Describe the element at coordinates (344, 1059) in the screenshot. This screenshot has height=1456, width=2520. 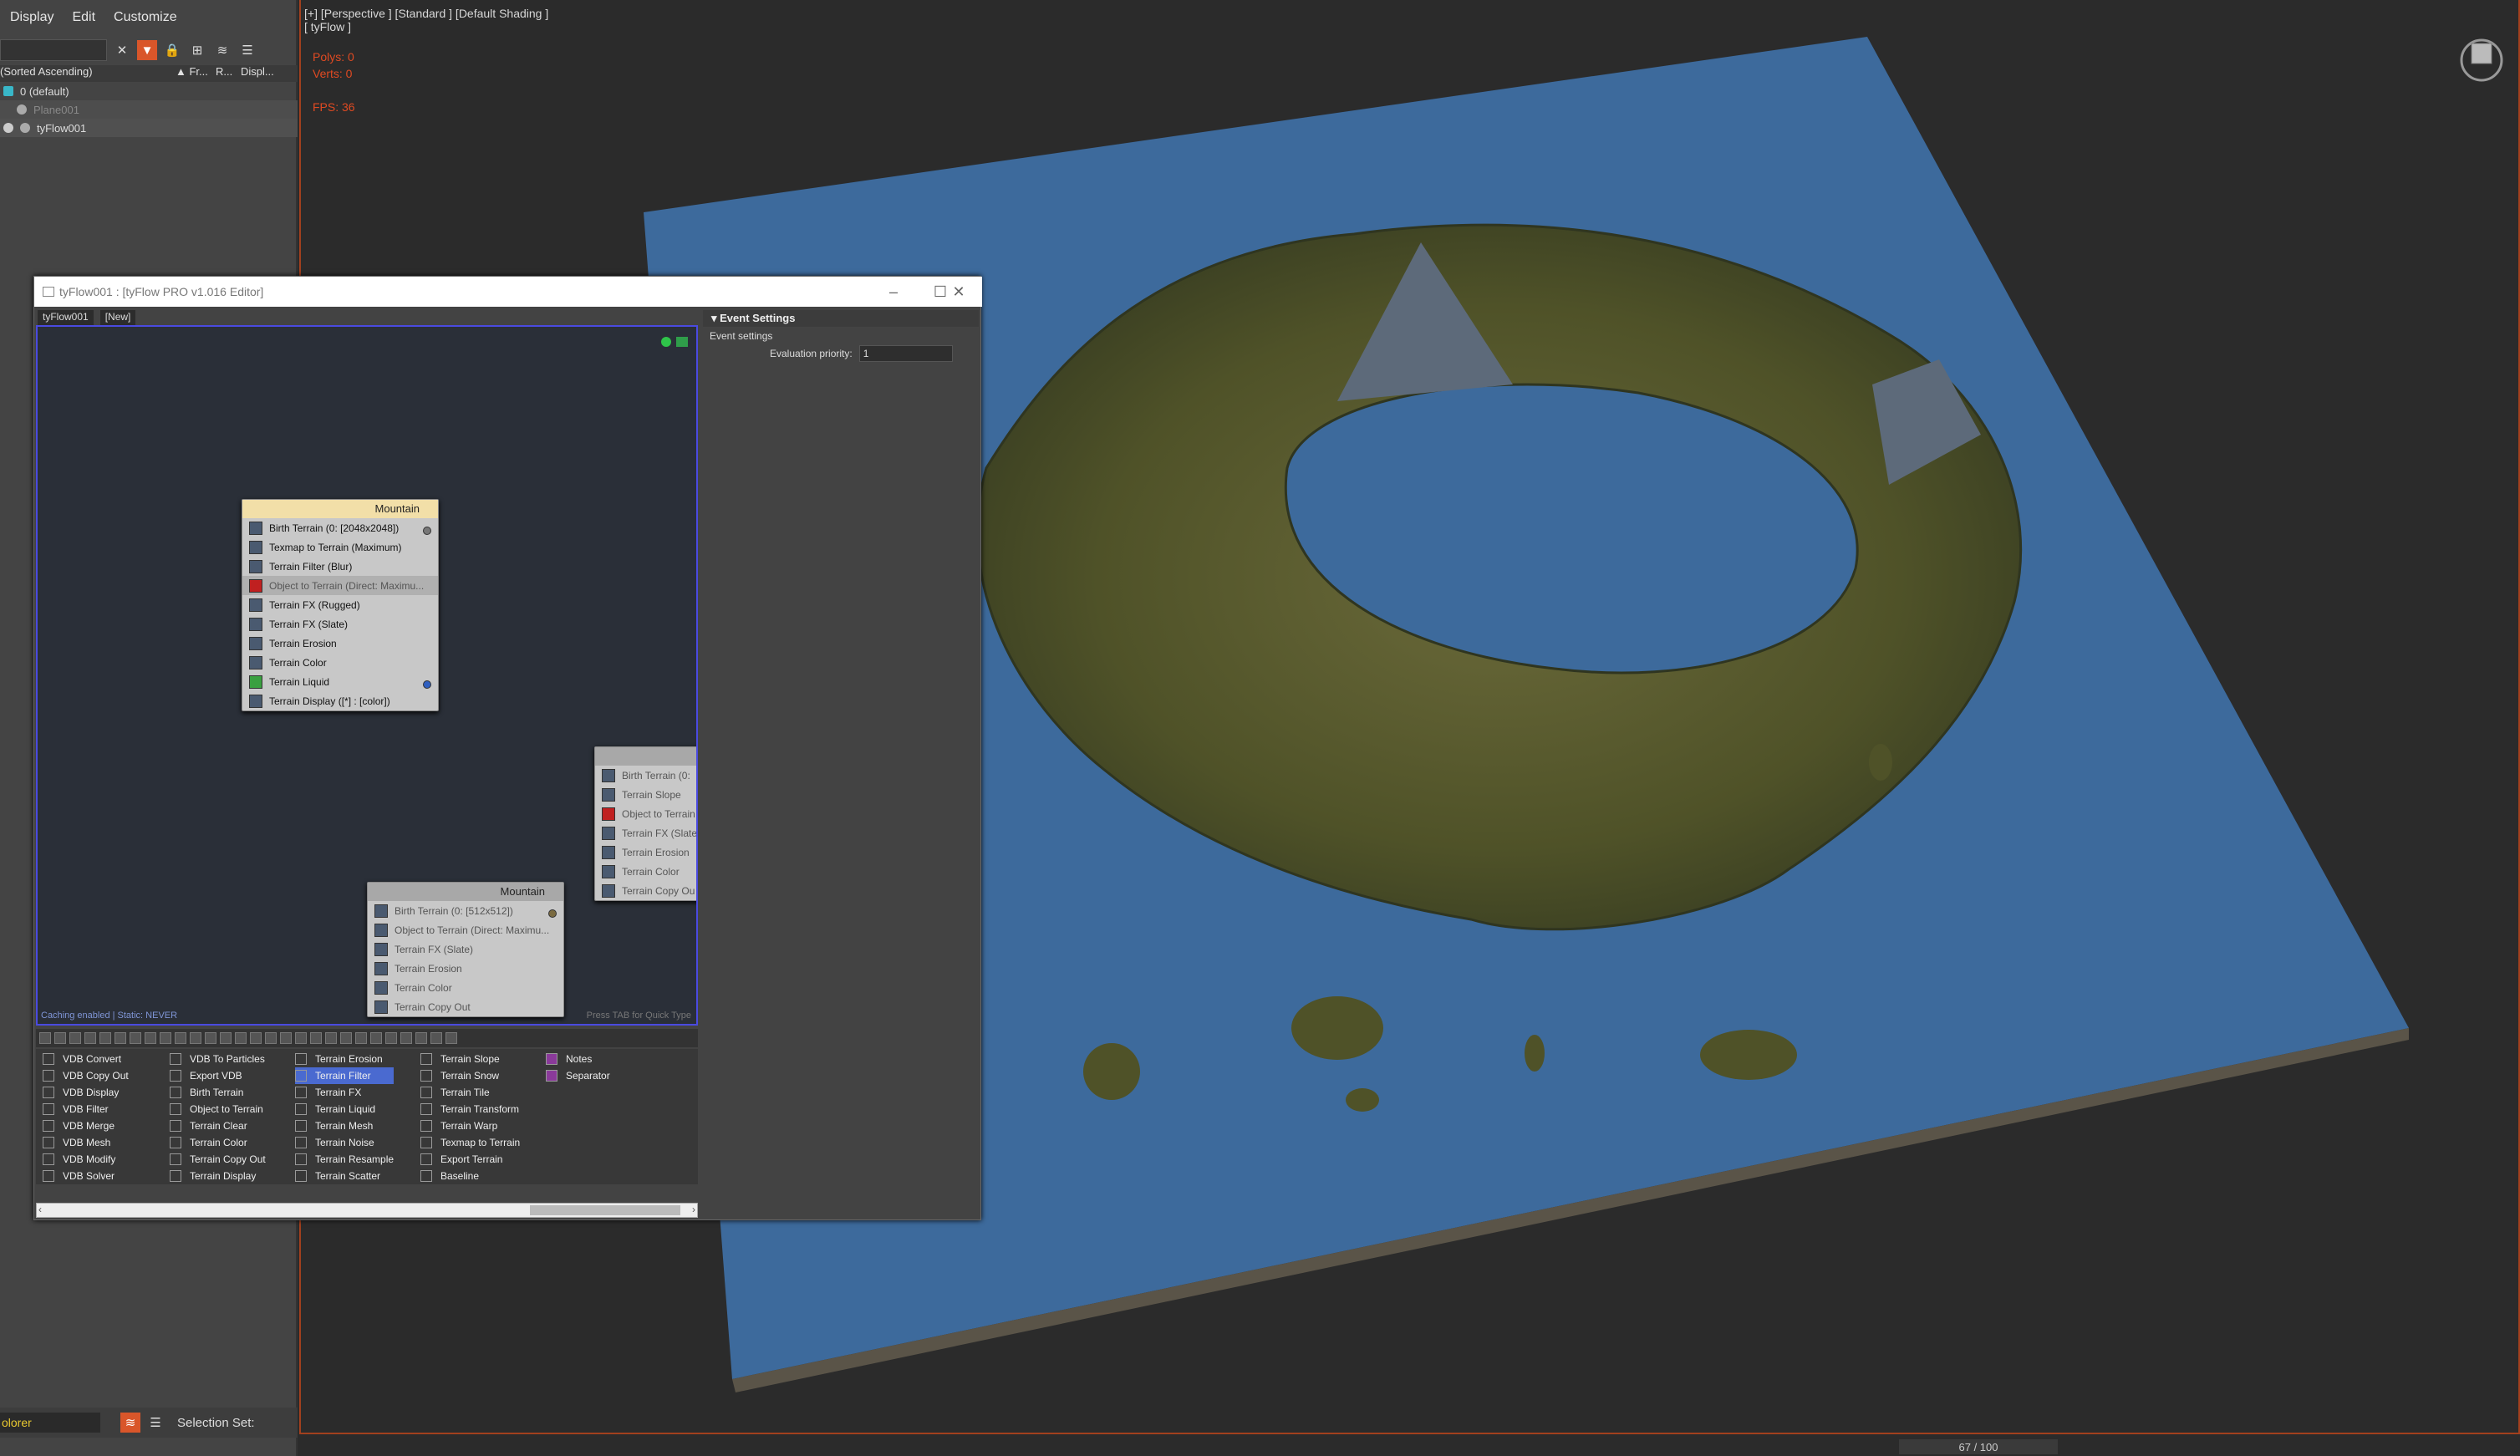
I see `depot-item: Terrain Erosion` at that location.